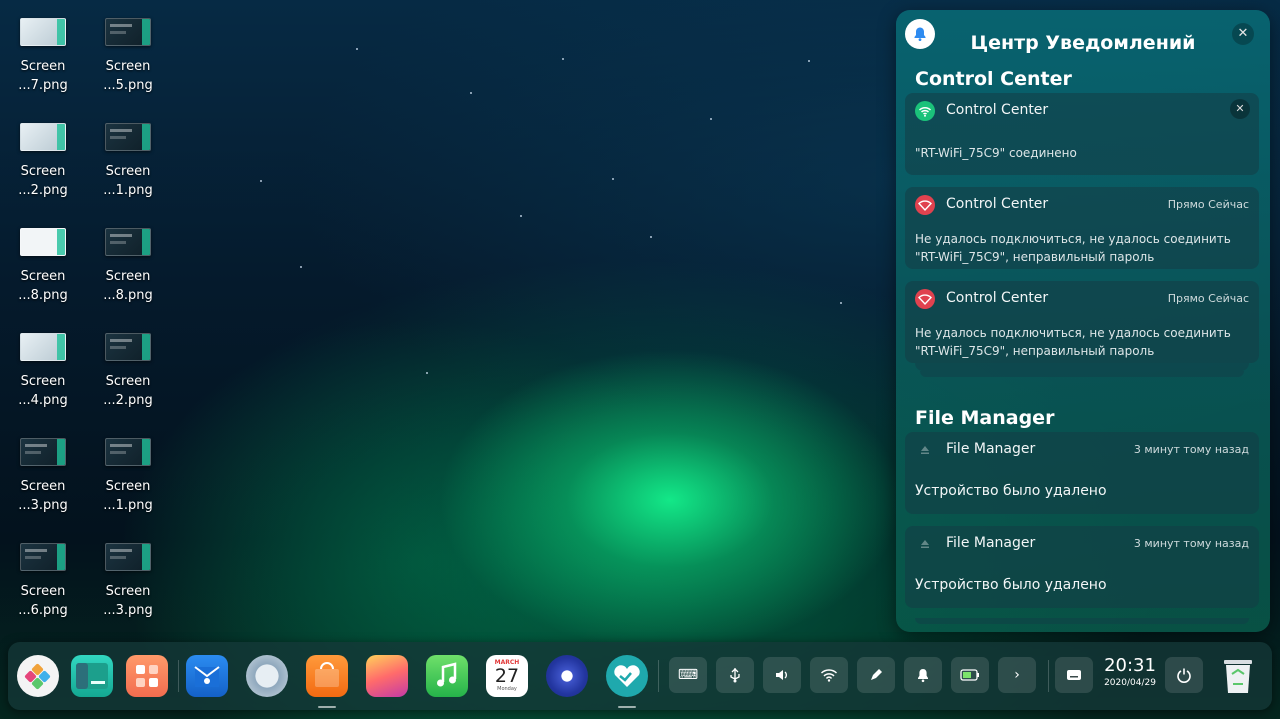 The width and height of the screenshot is (1280, 719). Describe the element at coordinates (43, 371) in the screenshot. I see `desktop-file: Screen ...4.png` at that location.